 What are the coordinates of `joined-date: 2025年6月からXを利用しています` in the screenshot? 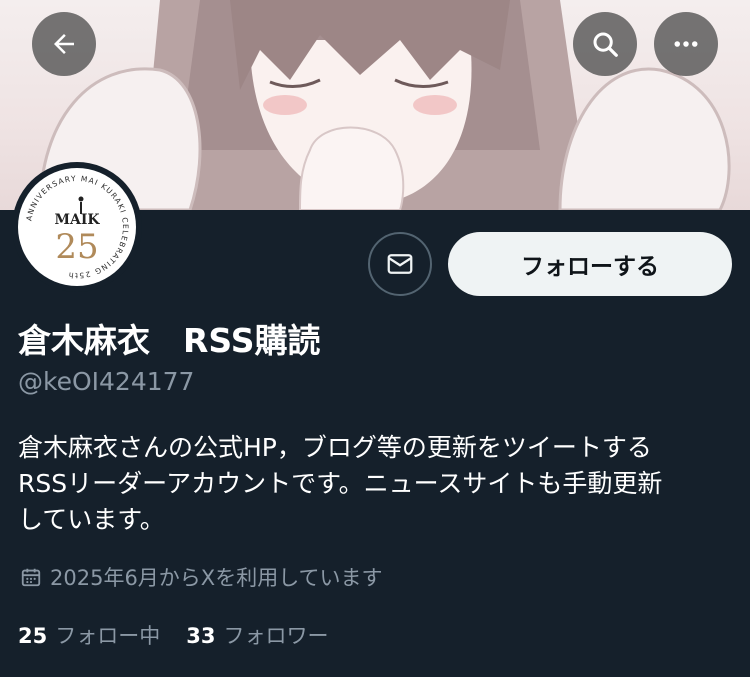 It's located at (201, 577).